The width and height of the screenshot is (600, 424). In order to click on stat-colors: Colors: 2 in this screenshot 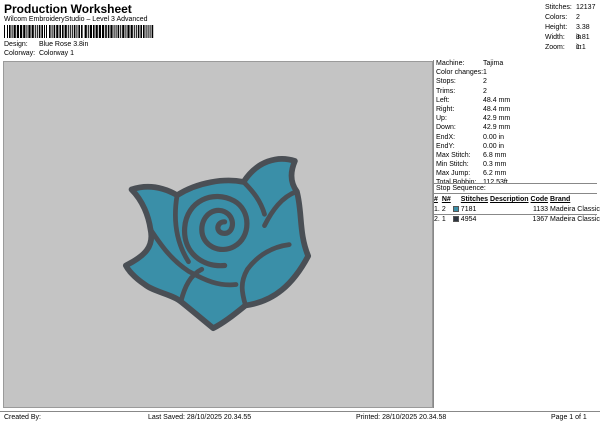, I will do `click(562, 17)`.